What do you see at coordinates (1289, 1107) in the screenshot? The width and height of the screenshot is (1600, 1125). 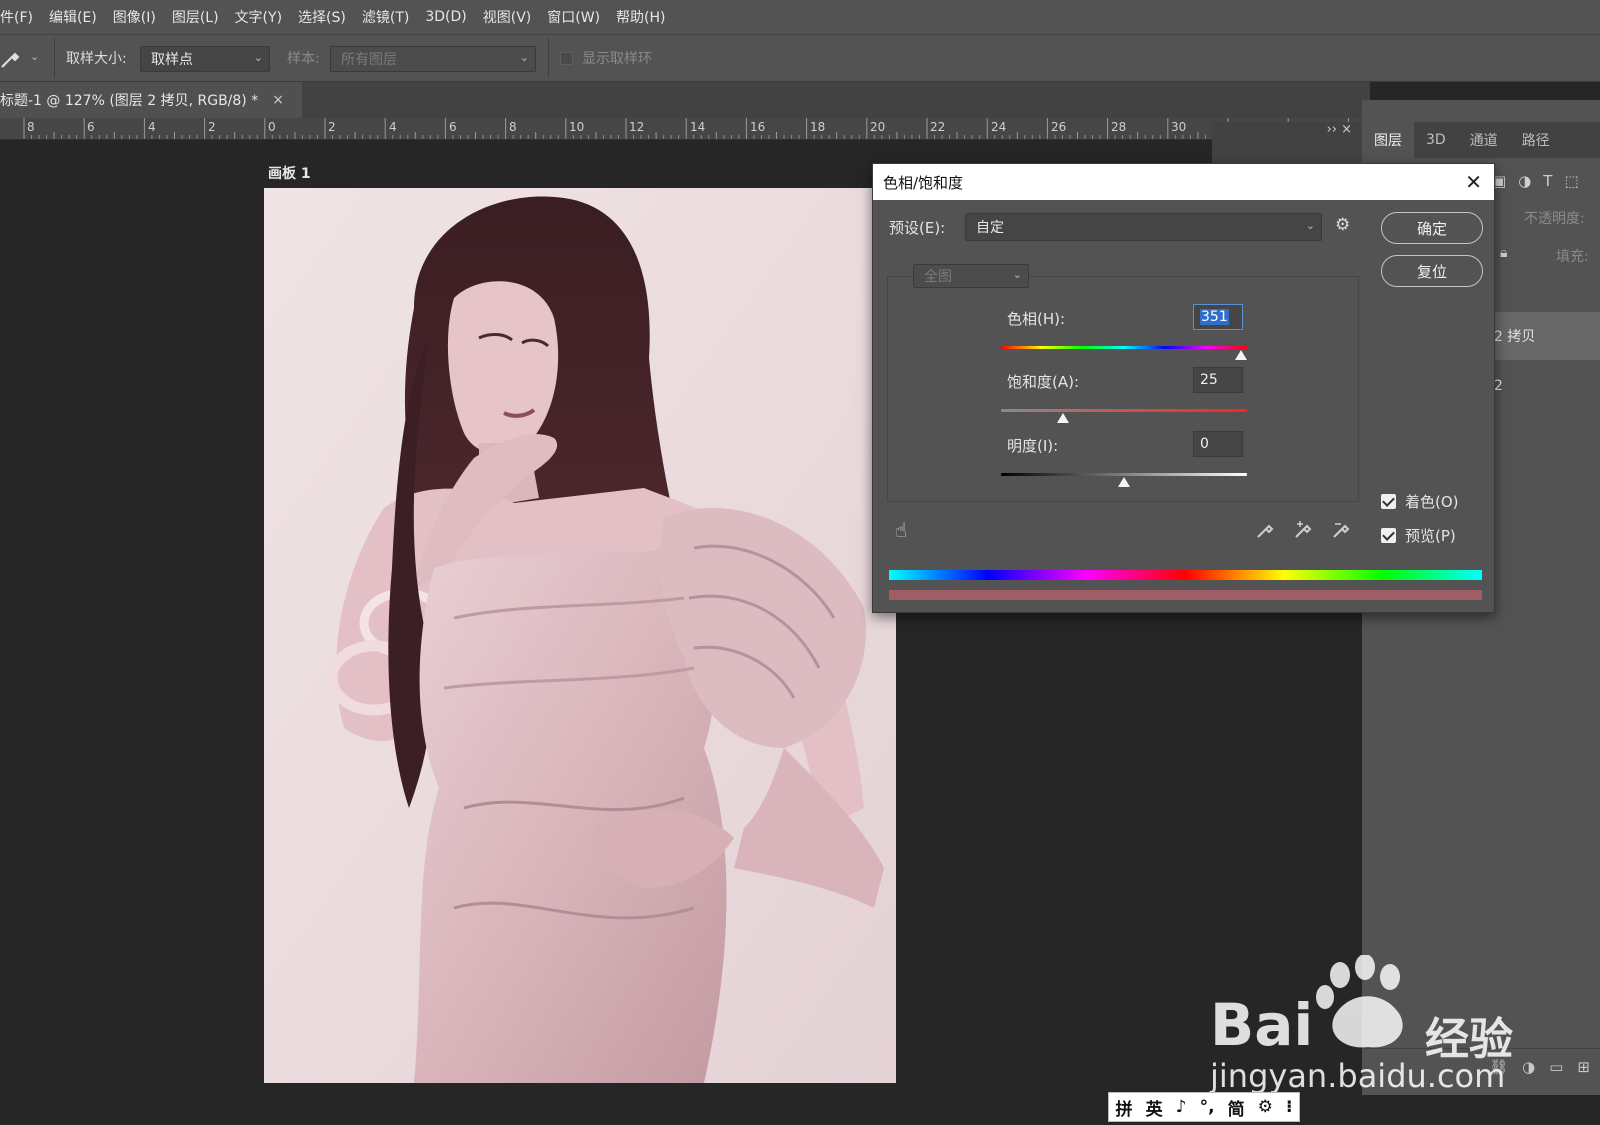 I see `ime-more-icon: ⁝` at bounding box center [1289, 1107].